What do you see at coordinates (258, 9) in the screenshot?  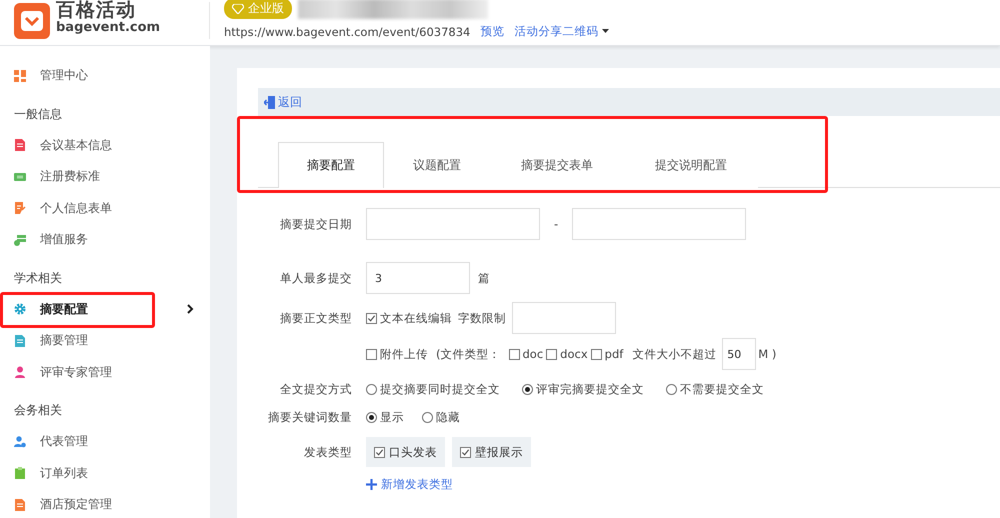 I see `edition-badge: 企业版` at bounding box center [258, 9].